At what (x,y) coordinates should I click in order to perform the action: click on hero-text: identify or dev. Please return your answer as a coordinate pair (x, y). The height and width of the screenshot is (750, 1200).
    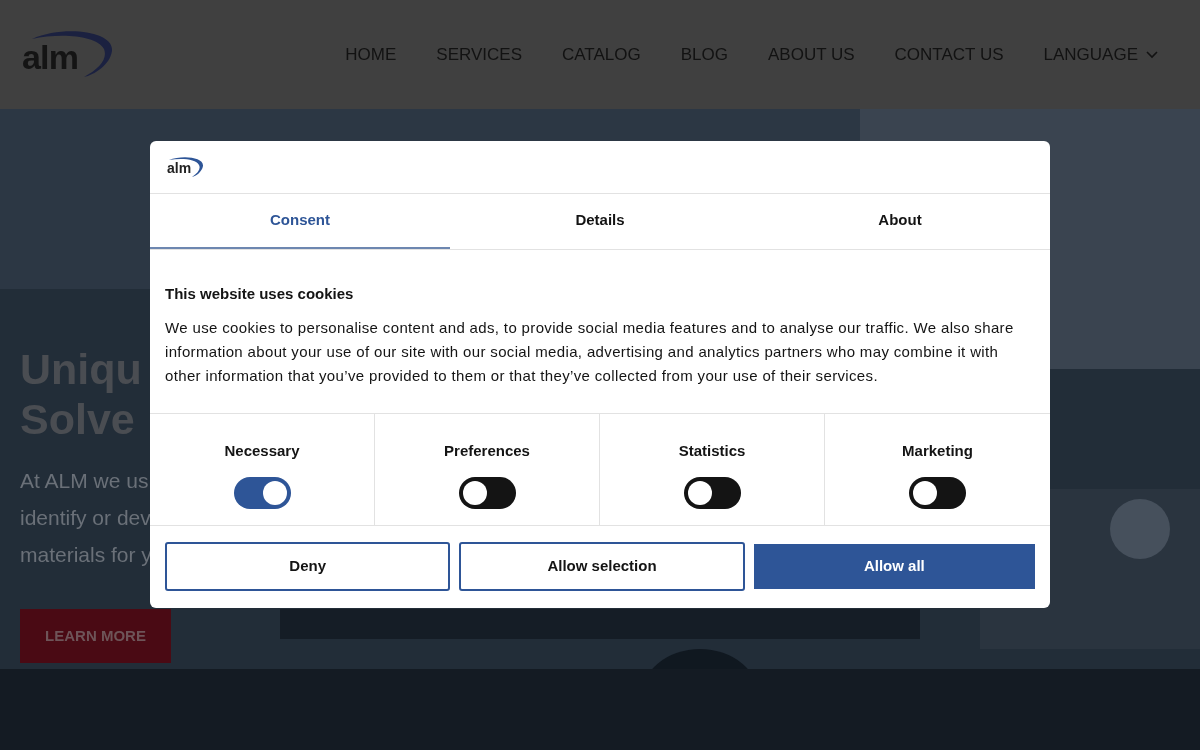
    Looking at the image, I should click on (85, 518).